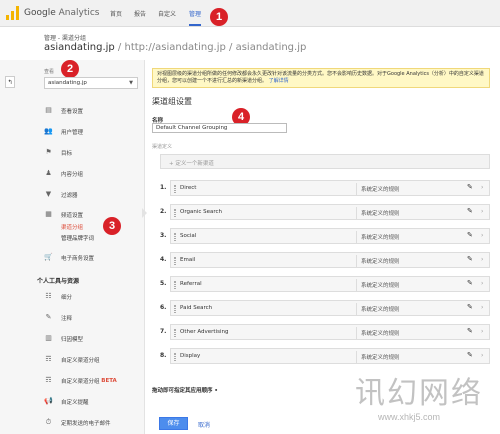  Describe the element at coordinates (72, 227) in the screenshot. I see `sidebar-sub-channel-grouping: 渠道分组` at that location.